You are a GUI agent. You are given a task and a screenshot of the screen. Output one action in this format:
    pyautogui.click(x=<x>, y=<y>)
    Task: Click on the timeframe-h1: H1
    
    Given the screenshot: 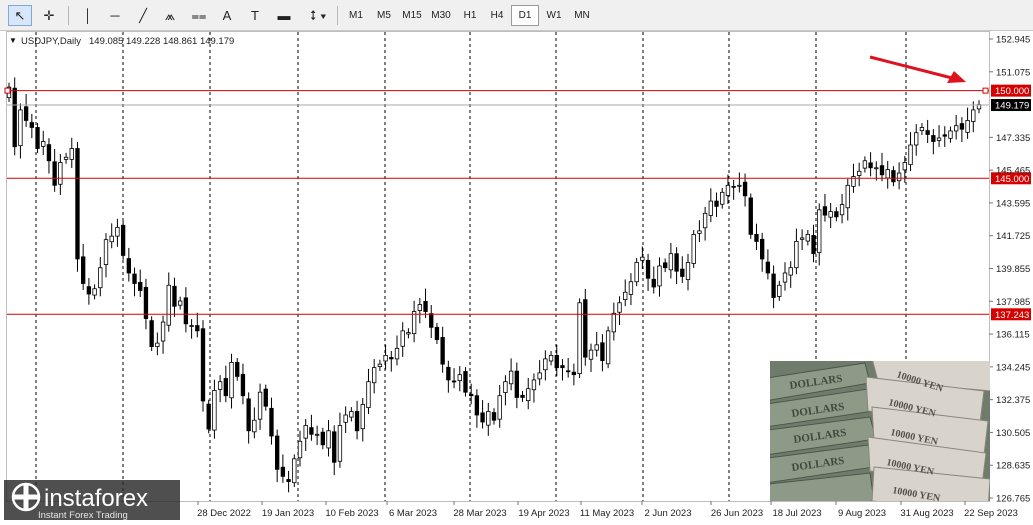 What is the action you would take?
    pyautogui.click(x=470, y=15)
    